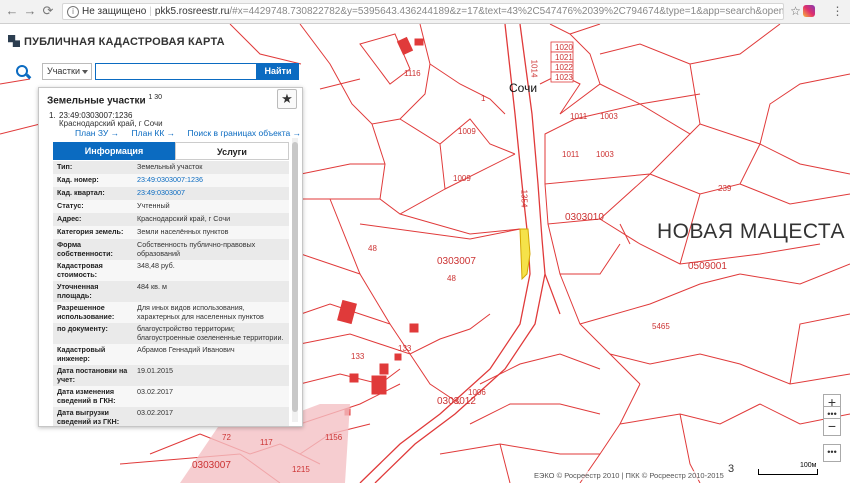 This screenshot has width=850, height=483. What do you see at coordinates (12, 11) in the screenshot?
I see `back-icon: ←` at bounding box center [12, 11].